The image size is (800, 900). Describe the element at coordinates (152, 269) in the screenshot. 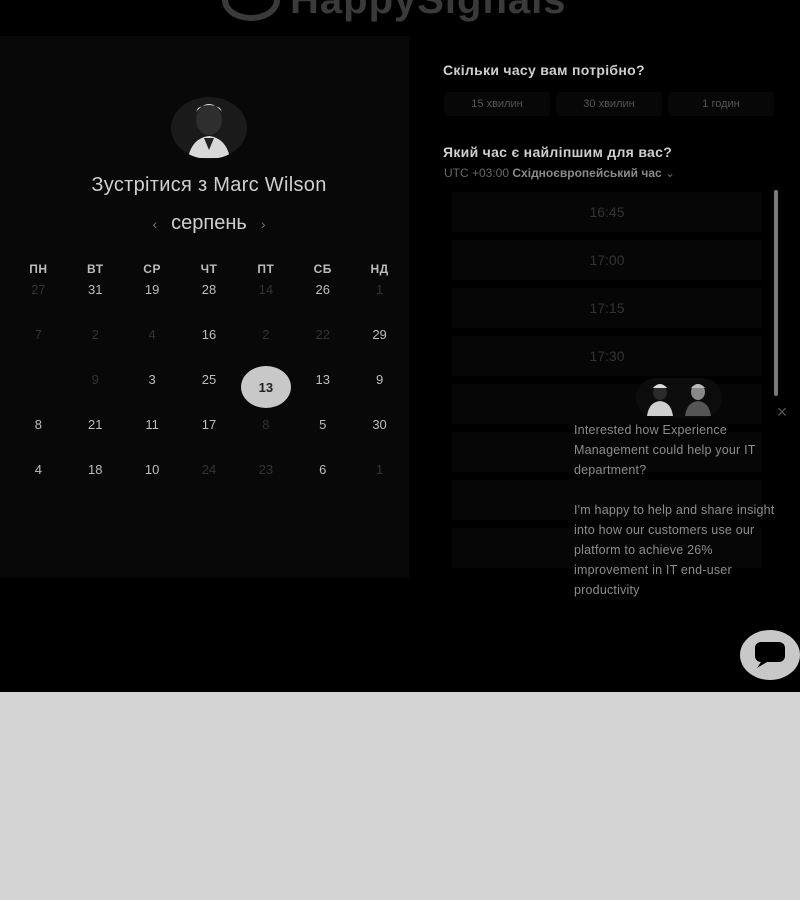

I see `weekday-label: СР` at that location.